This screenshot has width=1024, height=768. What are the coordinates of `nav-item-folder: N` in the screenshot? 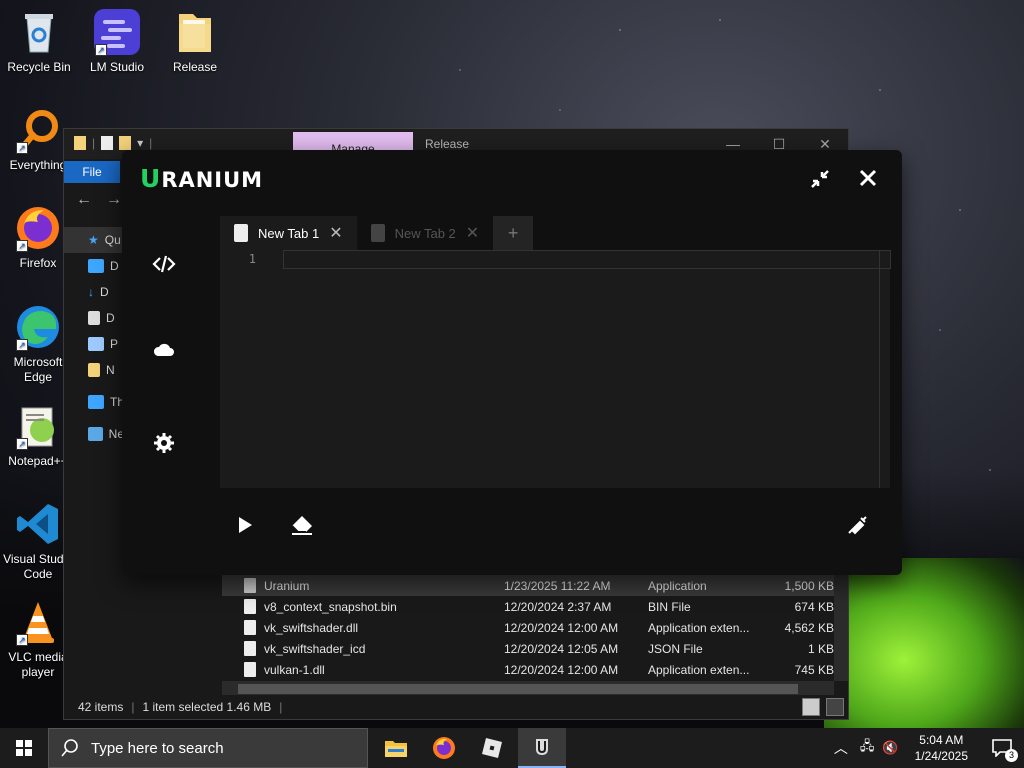 It's located at (94, 370).